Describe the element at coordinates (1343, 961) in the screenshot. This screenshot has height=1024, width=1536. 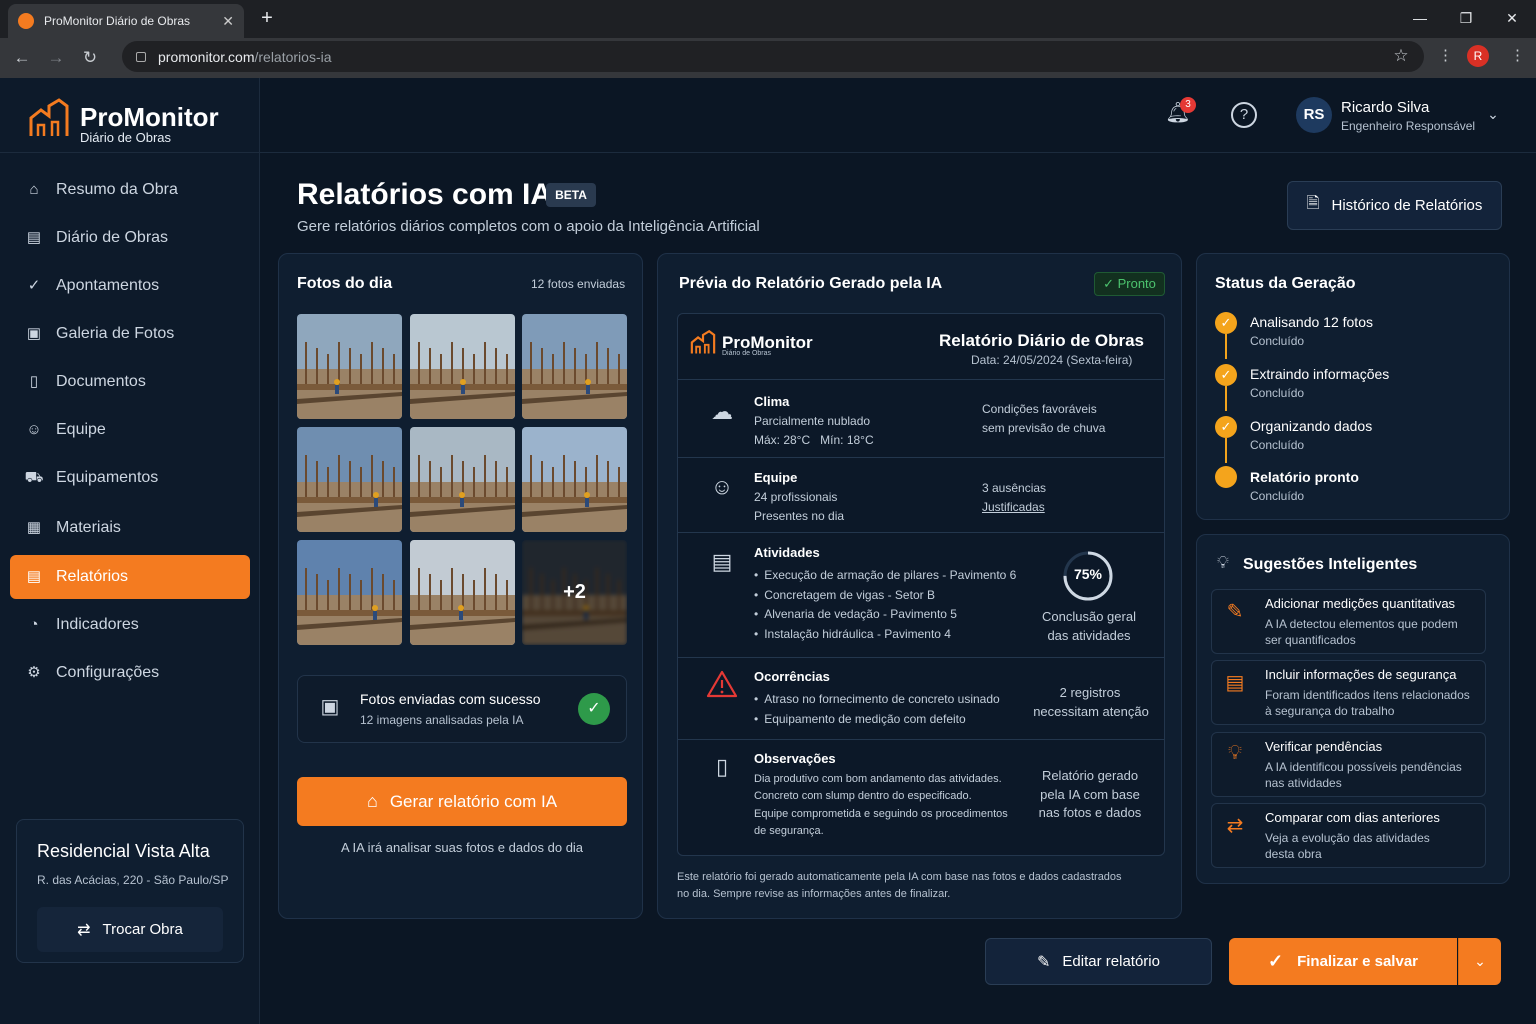
I see `finalize-save-button: ✓ Finalizar e salvar` at that location.